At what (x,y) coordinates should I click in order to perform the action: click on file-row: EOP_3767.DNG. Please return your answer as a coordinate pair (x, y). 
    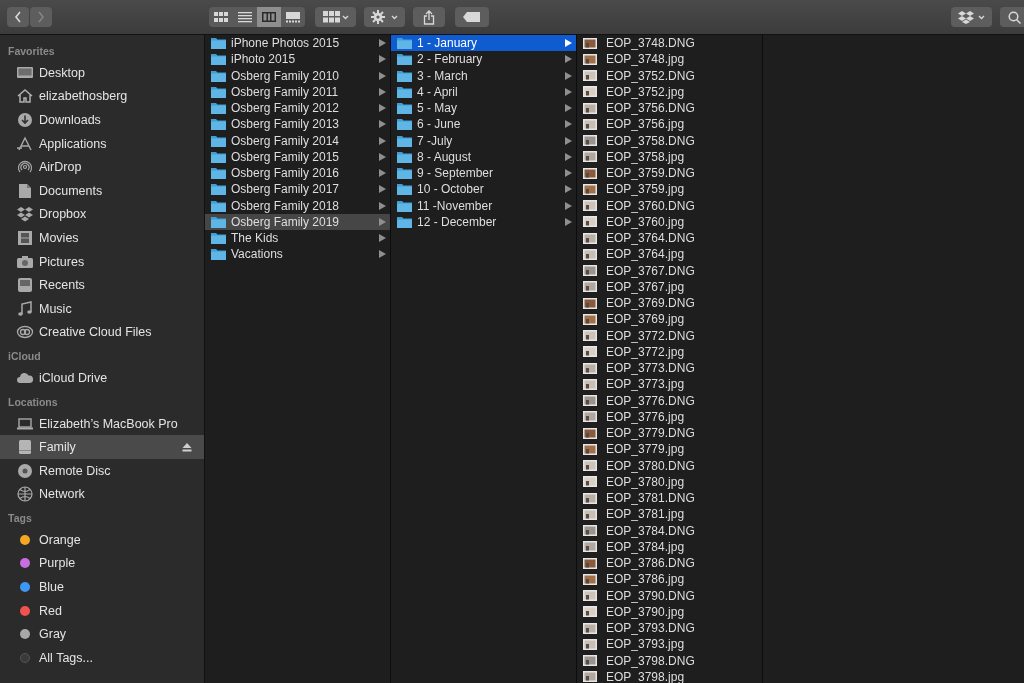
    Looking at the image, I should click on (669, 270).